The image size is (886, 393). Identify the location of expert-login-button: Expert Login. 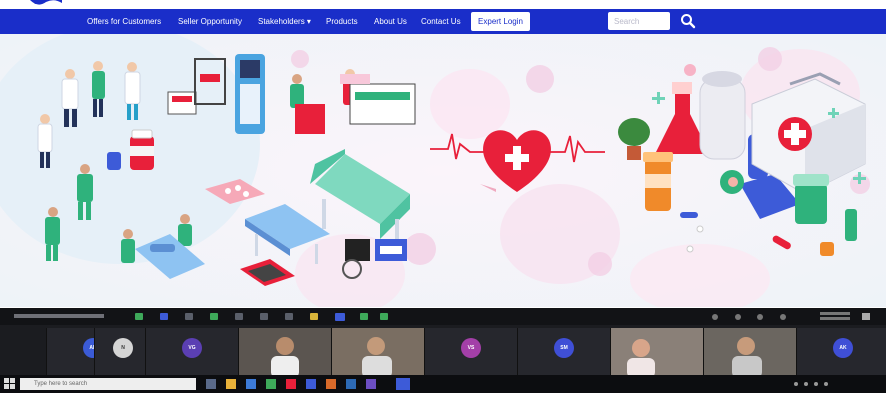
(500, 21).